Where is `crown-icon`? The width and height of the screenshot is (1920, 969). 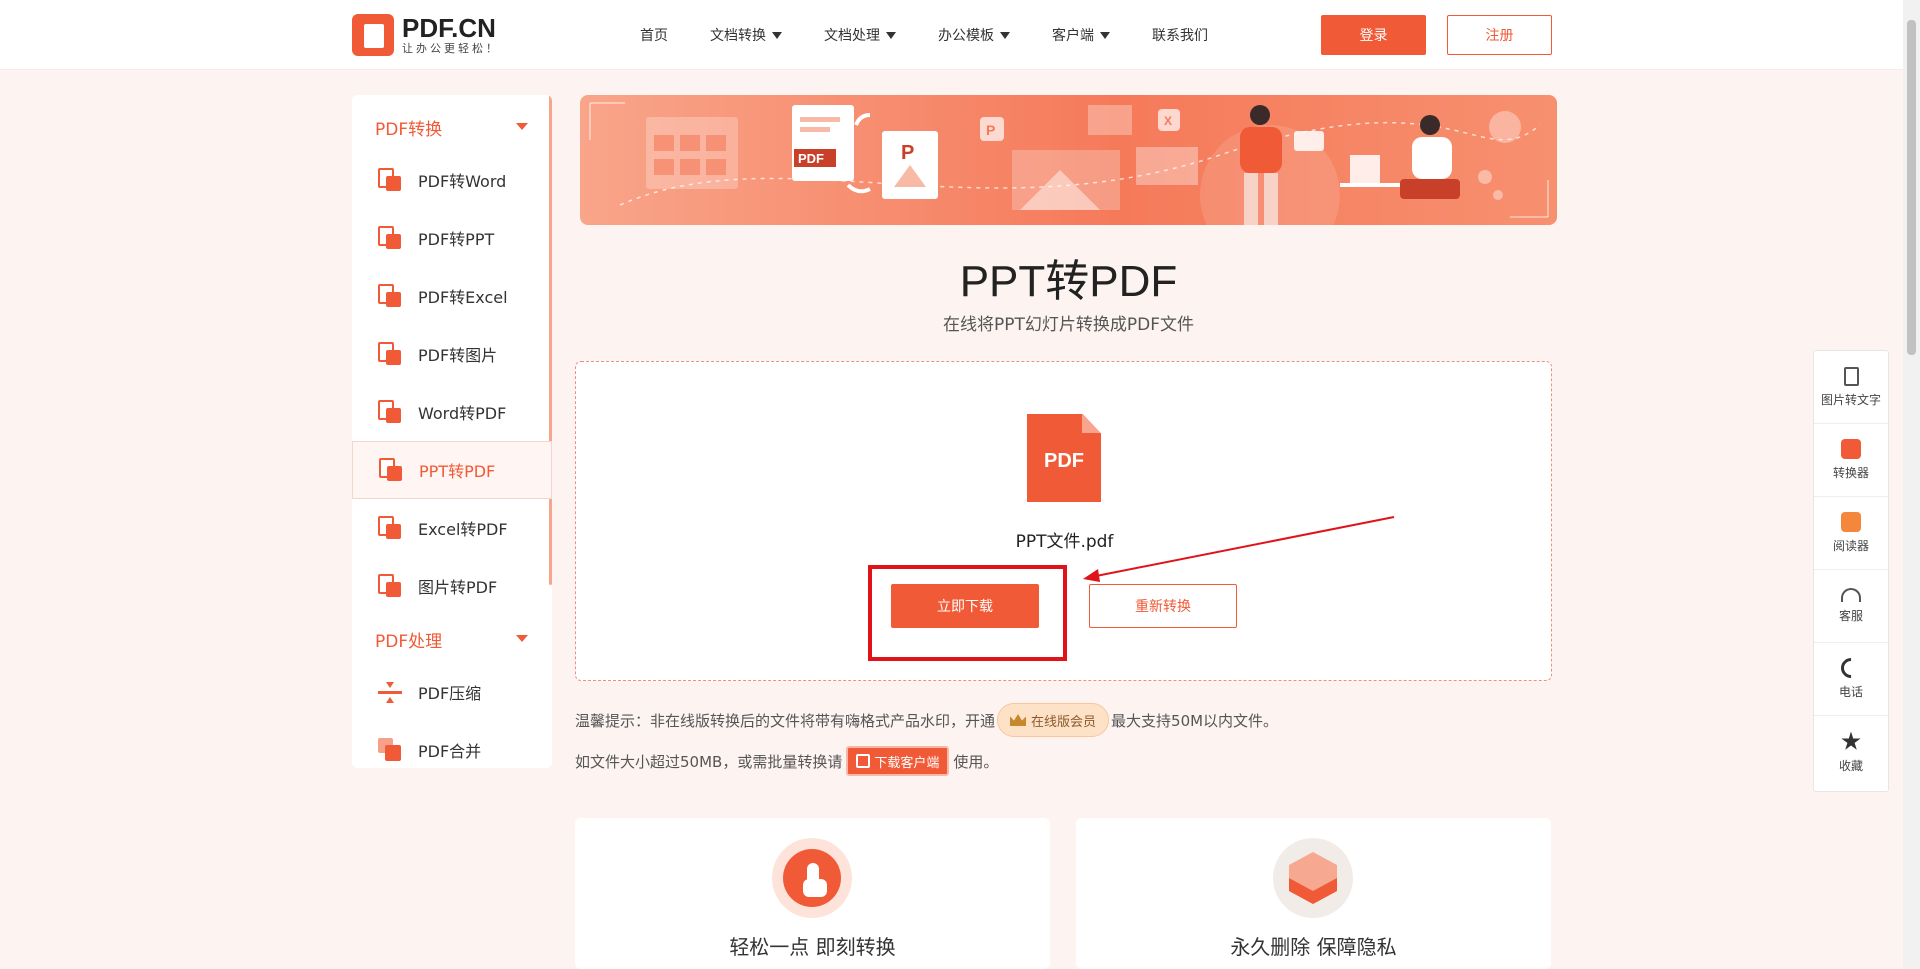 crown-icon is located at coordinates (1018, 720).